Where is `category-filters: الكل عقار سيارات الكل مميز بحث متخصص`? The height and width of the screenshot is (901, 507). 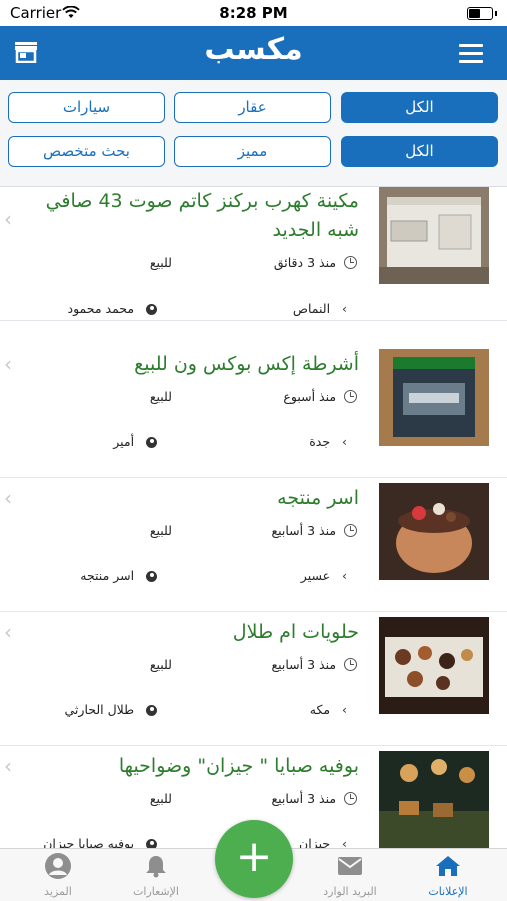
category-filters: الكل عقار سيارات الكل مميز بحث متخصص is located at coordinates (253, 133).